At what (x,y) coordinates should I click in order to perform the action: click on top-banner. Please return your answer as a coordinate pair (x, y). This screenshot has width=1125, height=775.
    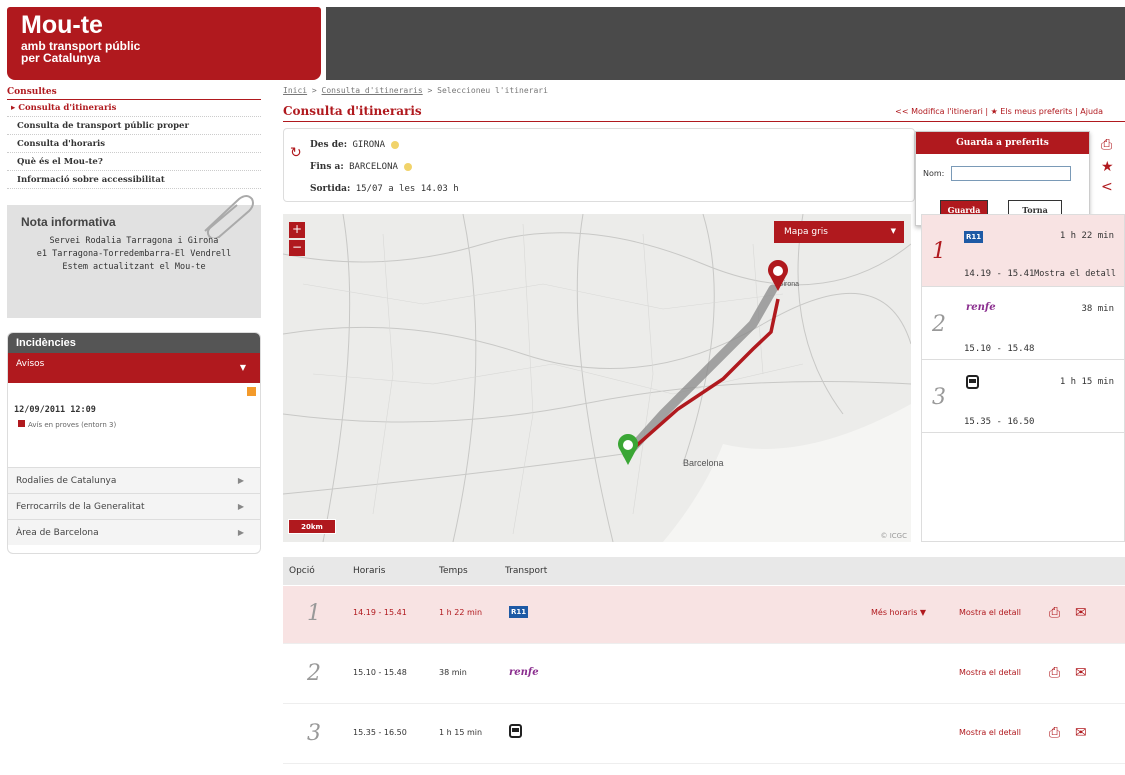
    Looking at the image, I should click on (725, 43).